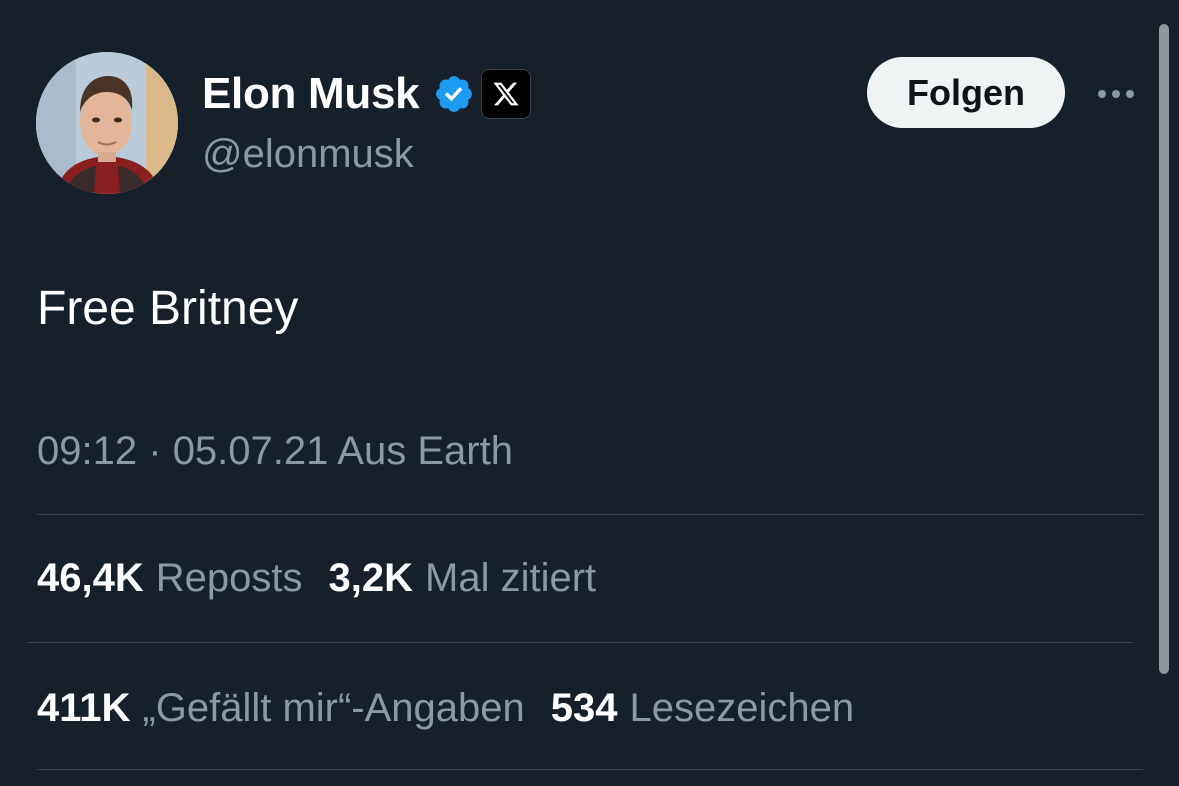  What do you see at coordinates (229, 578) in the screenshot?
I see `reposts-label: Reposts` at bounding box center [229, 578].